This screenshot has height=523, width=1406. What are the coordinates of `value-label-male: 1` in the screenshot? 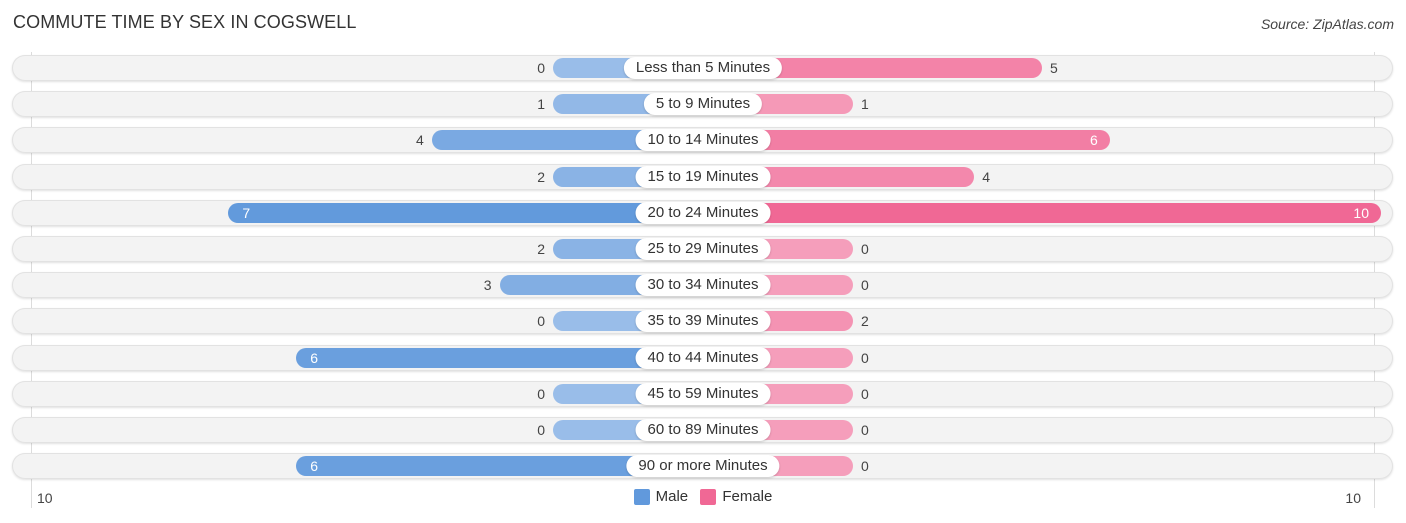 It's located at (541, 104).